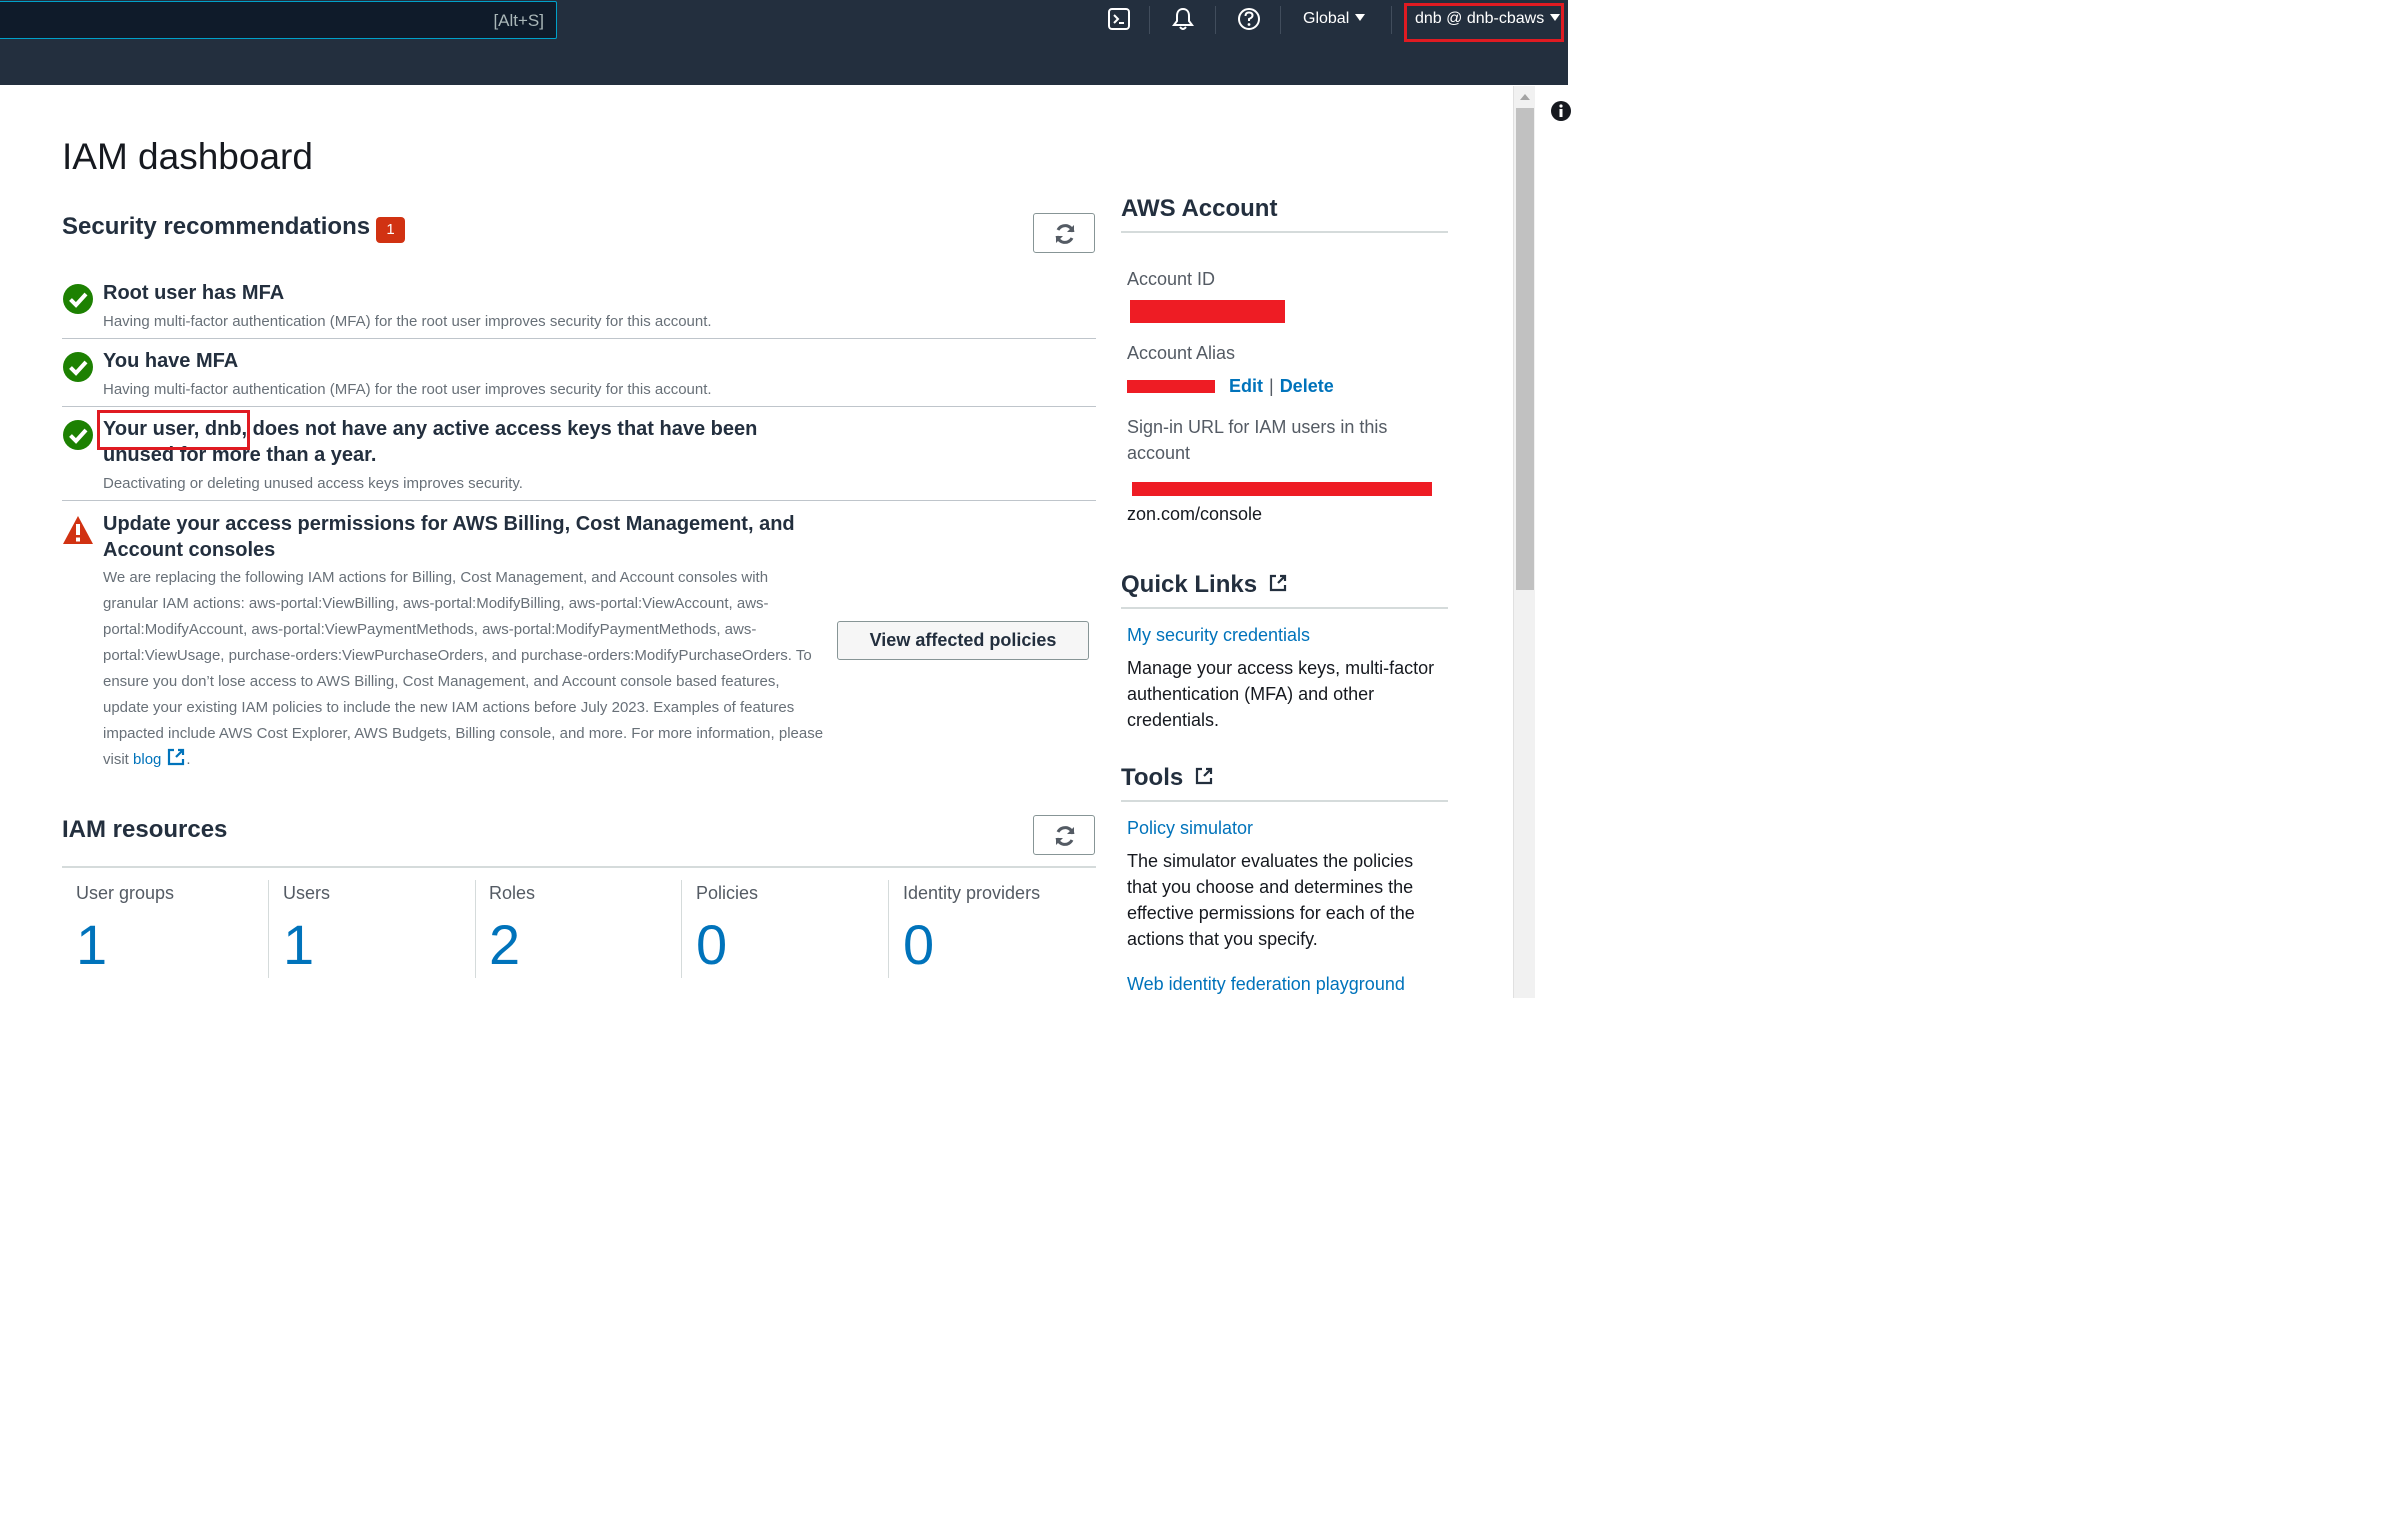 This screenshot has width=2406, height=1532. I want to click on resource-label: Policies, so click(727, 893).